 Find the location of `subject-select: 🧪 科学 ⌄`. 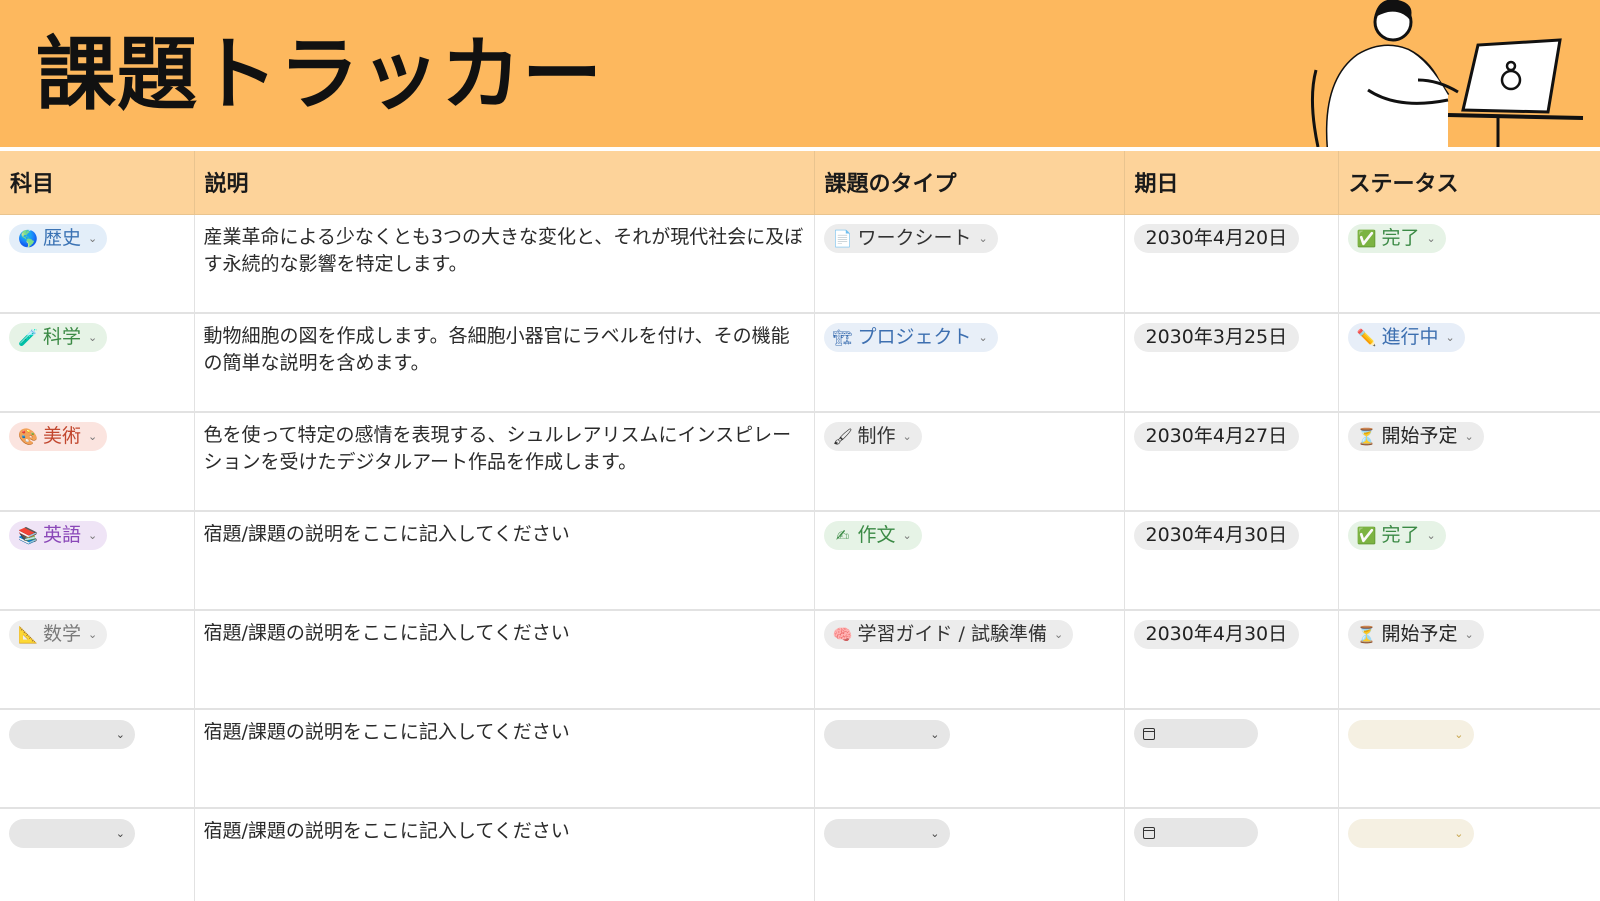

subject-select: 🧪 科学 ⌄ is located at coordinates (58, 337).